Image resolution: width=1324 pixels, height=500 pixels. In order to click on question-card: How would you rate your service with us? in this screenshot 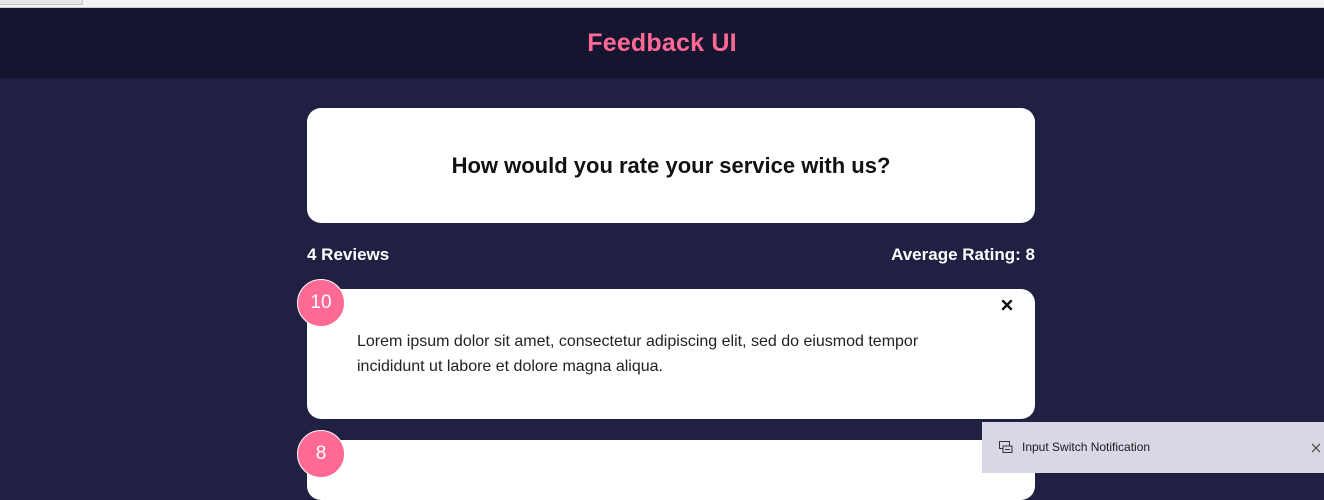, I will do `click(671, 165)`.